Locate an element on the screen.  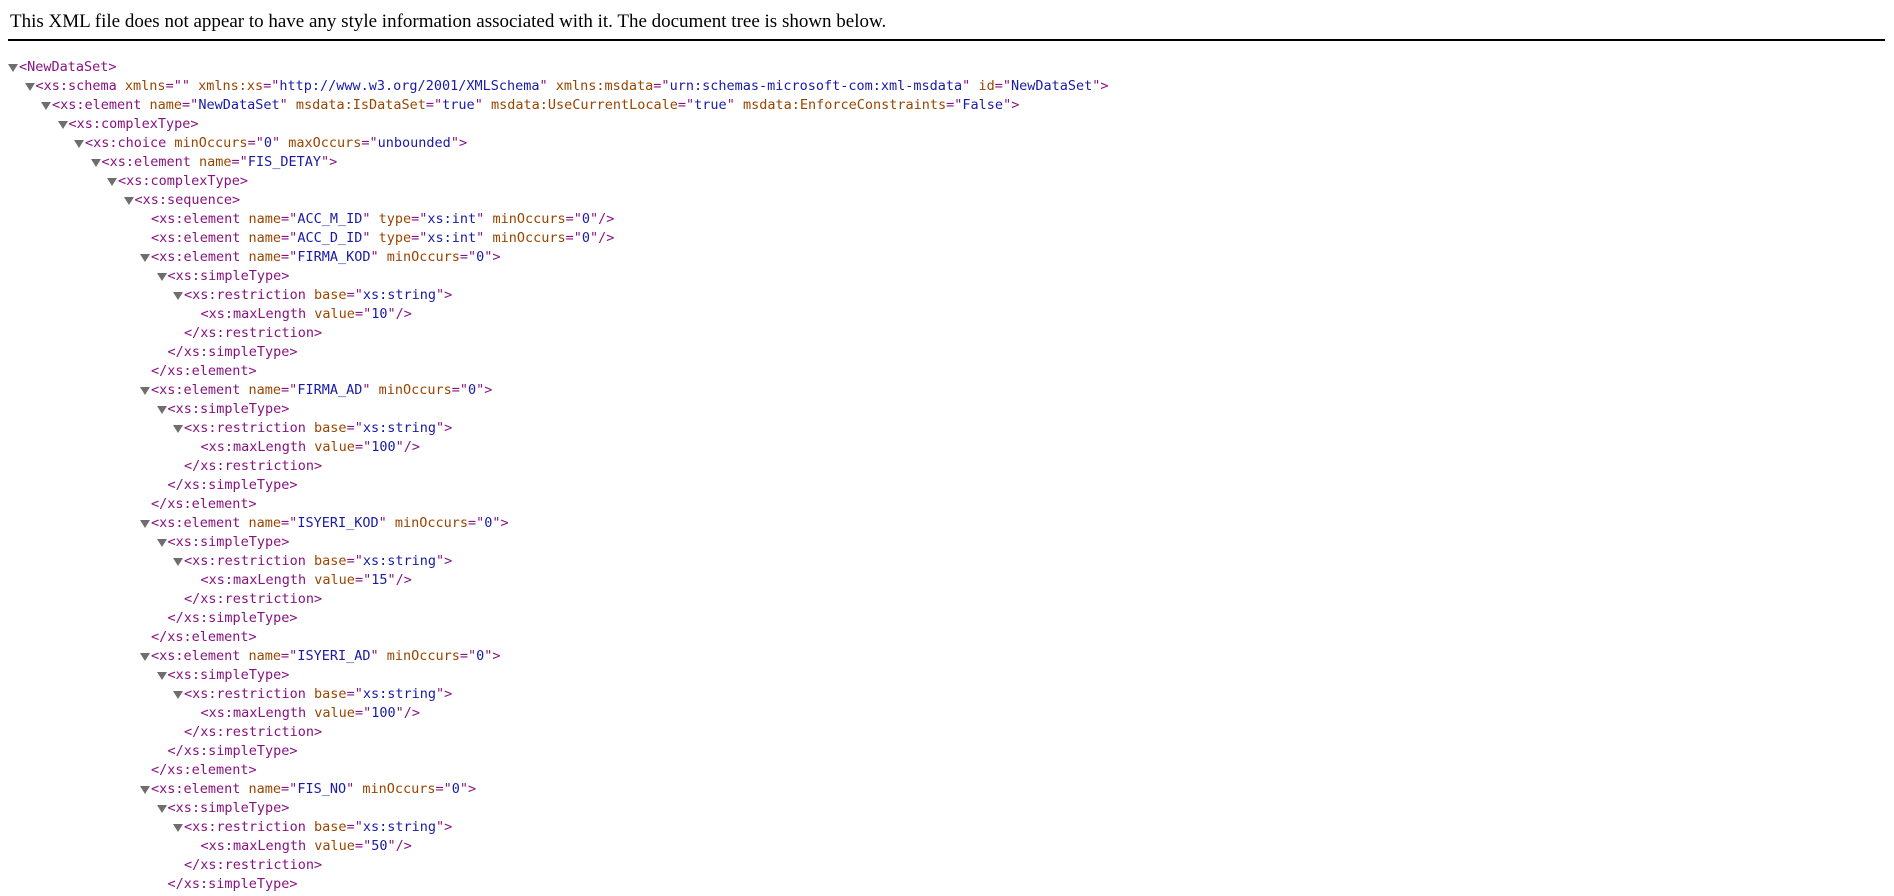
xml-tag-text: <NewDataSet> is located at coordinates (68, 67).